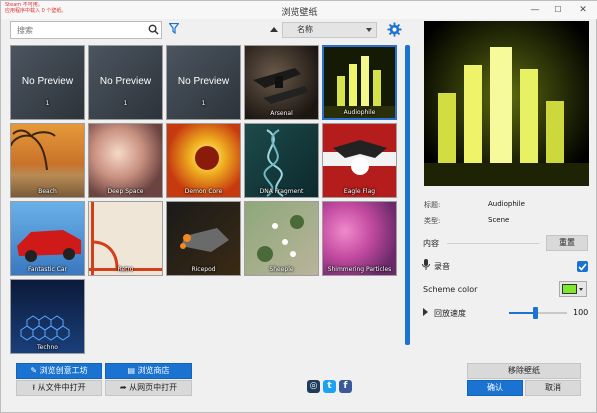  I want to click on twitter-icon: t, so click(329, 386).